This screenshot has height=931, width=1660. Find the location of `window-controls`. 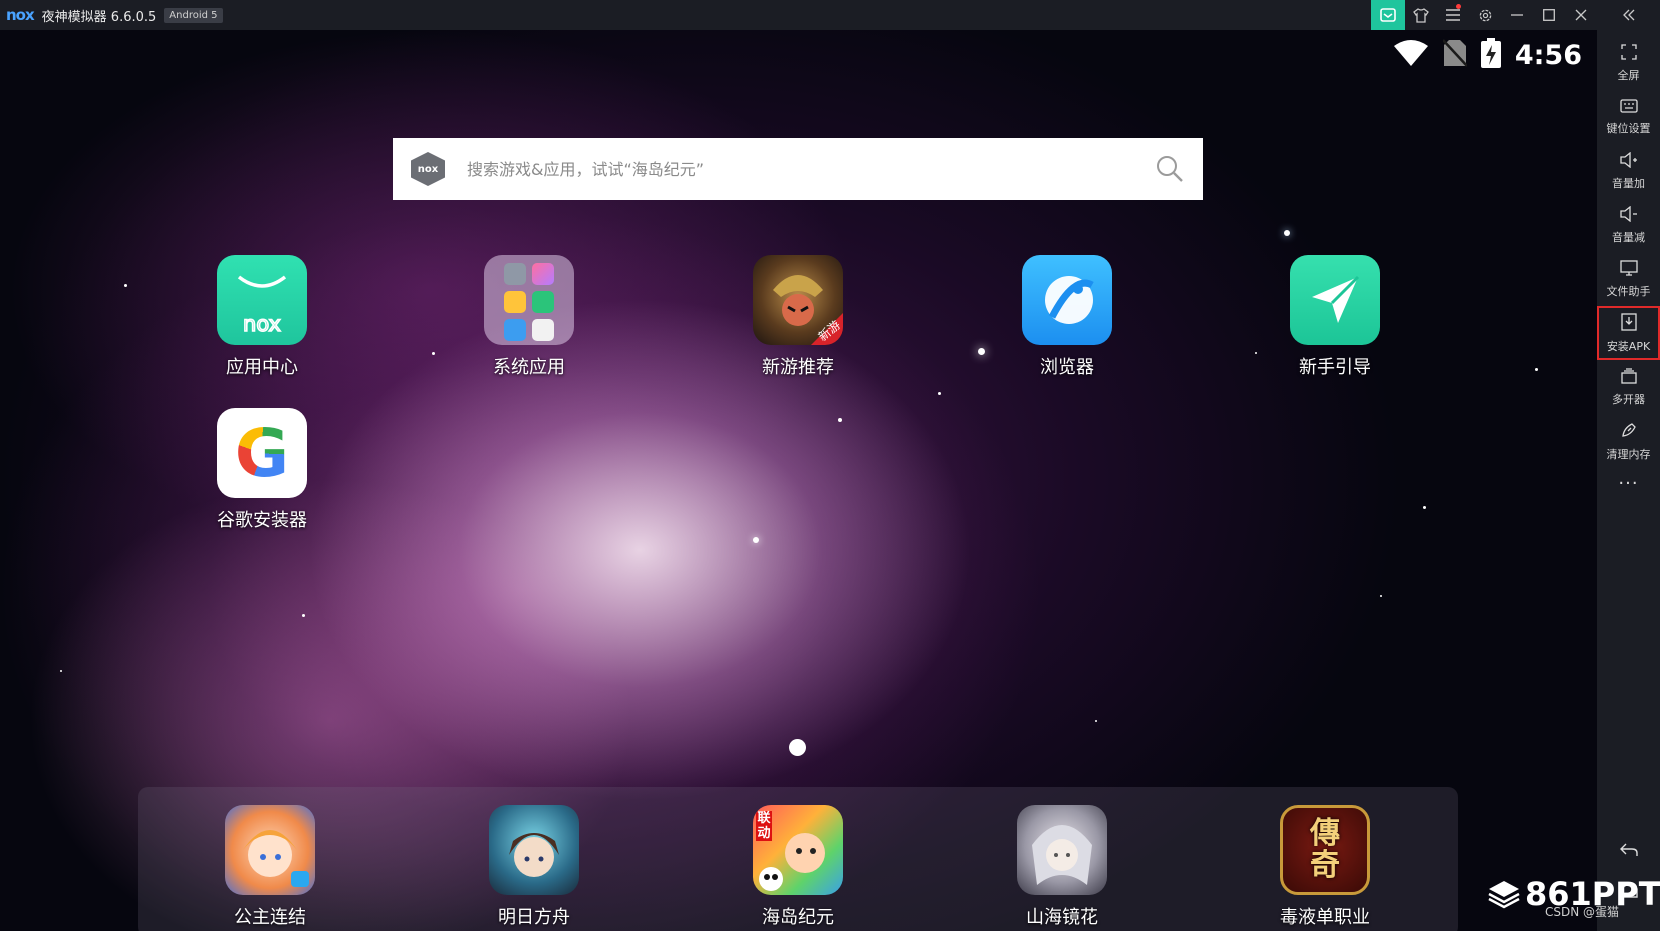

window-controls is located at coordinates (1515, 15).